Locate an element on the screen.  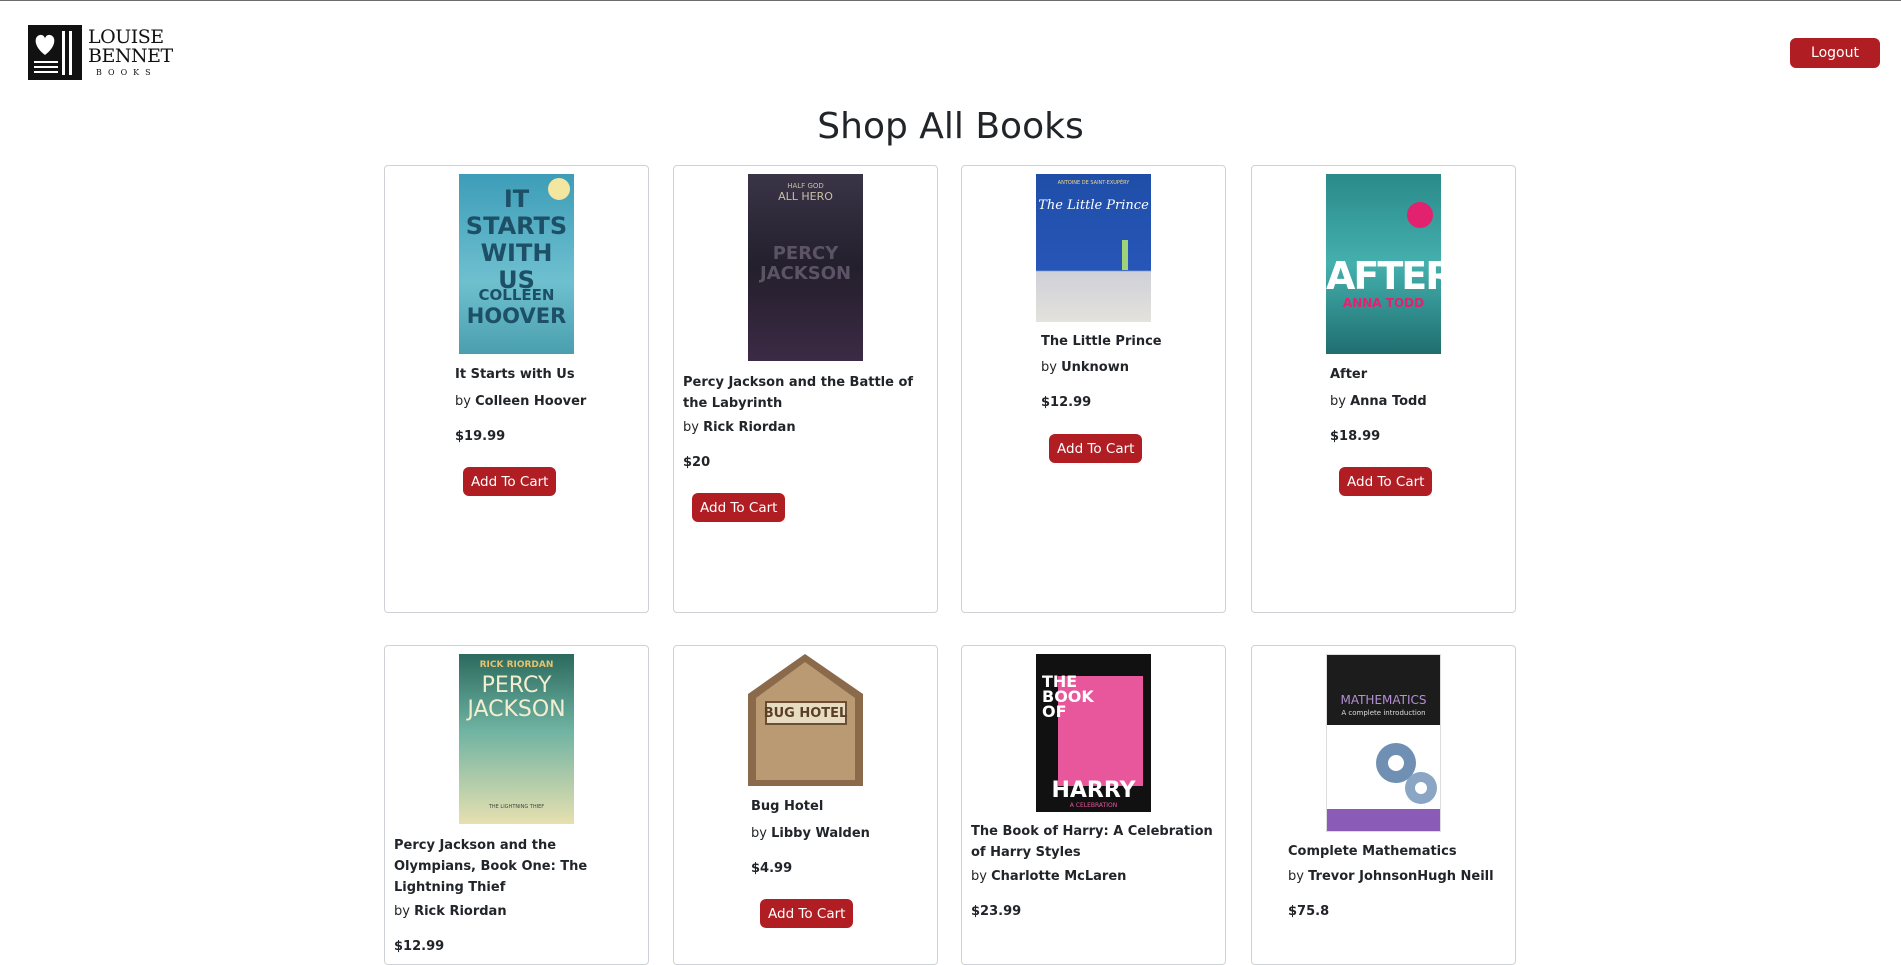
book-cover-image: BUG HOTEL is located at coordinates (805, 720).